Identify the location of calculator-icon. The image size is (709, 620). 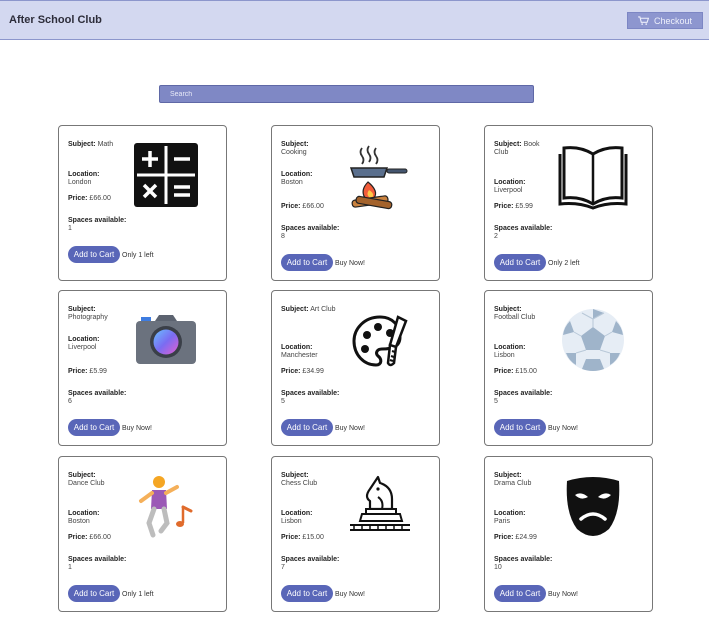
(166, 175).